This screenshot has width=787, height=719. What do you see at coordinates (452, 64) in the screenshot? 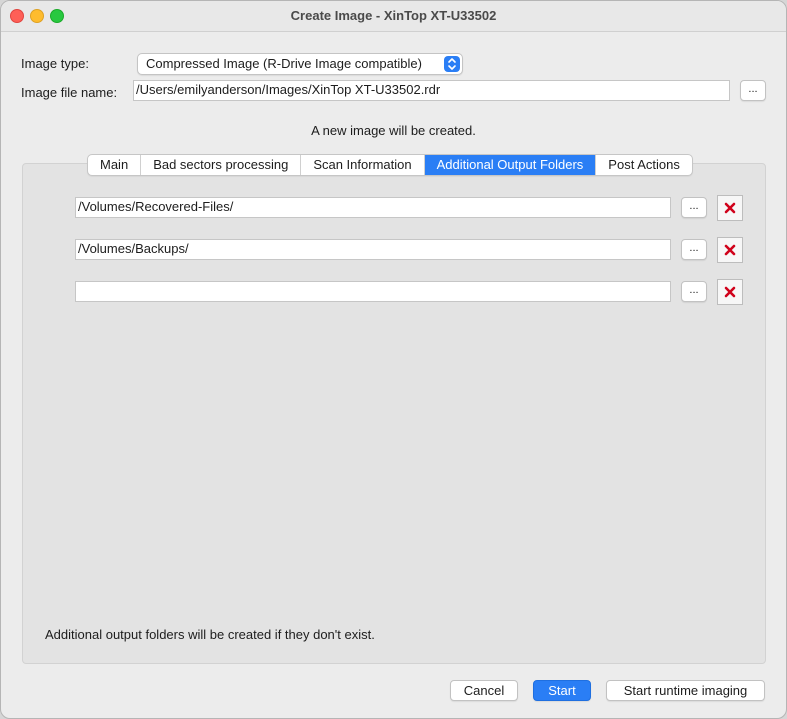
I see `chevron-updown-icon` at bounding box center [452, 64].